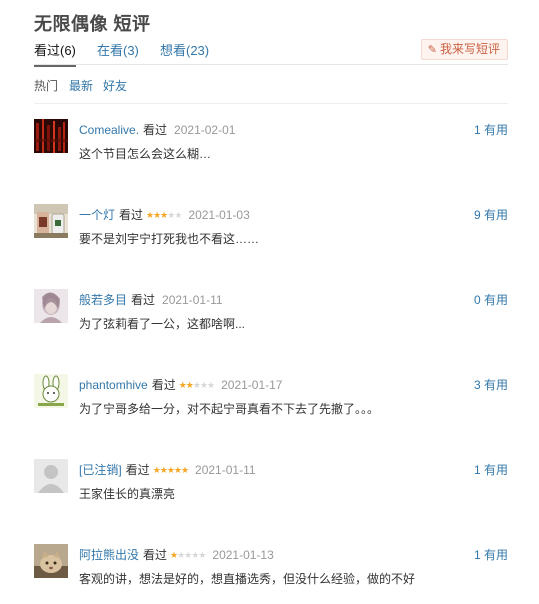 The image size is (539, 604). Describe the element at coordinates (271, 489) in the screenshot. I see `comment-item: [已注销] 看过 ★★★★★ 2021-01-11 1 有用 王家佳长的真漂亮` at that location.